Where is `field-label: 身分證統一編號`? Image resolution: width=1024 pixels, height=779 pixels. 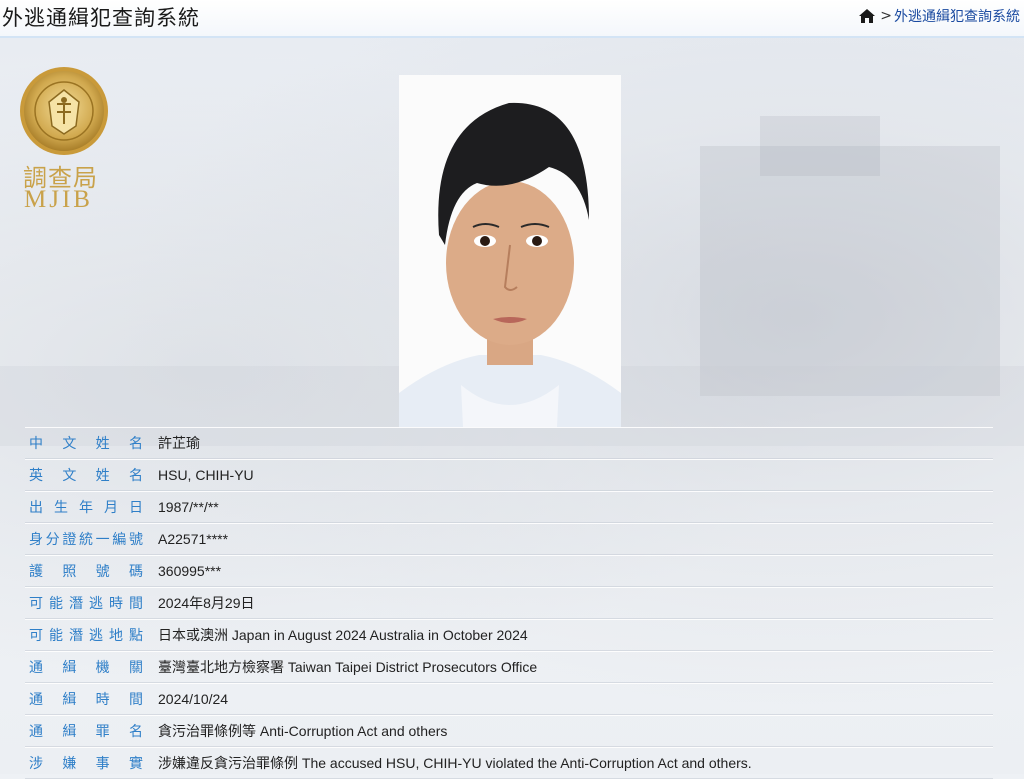
field-label: 身分證統一編號 is located at coordinates (87, 539).